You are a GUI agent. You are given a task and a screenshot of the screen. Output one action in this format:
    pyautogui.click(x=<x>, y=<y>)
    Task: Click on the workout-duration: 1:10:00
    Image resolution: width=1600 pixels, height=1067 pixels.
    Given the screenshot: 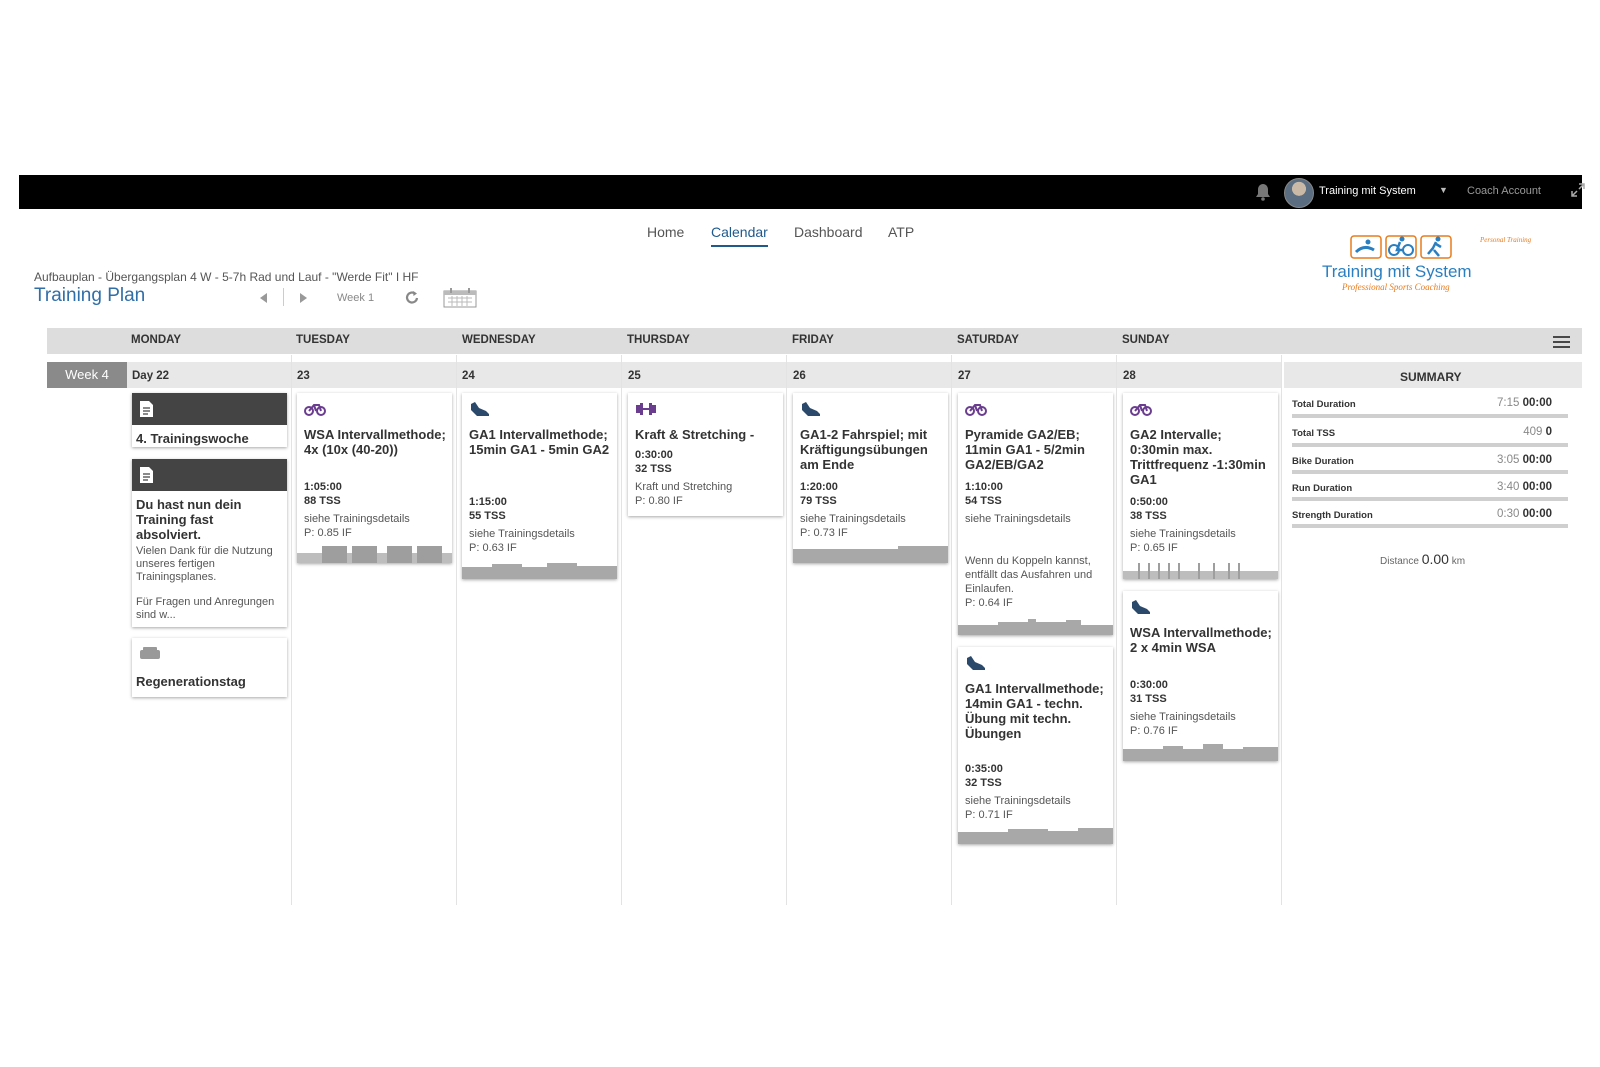 What is the action you would take?
    pyautogui.click(x=984, y=487)
    